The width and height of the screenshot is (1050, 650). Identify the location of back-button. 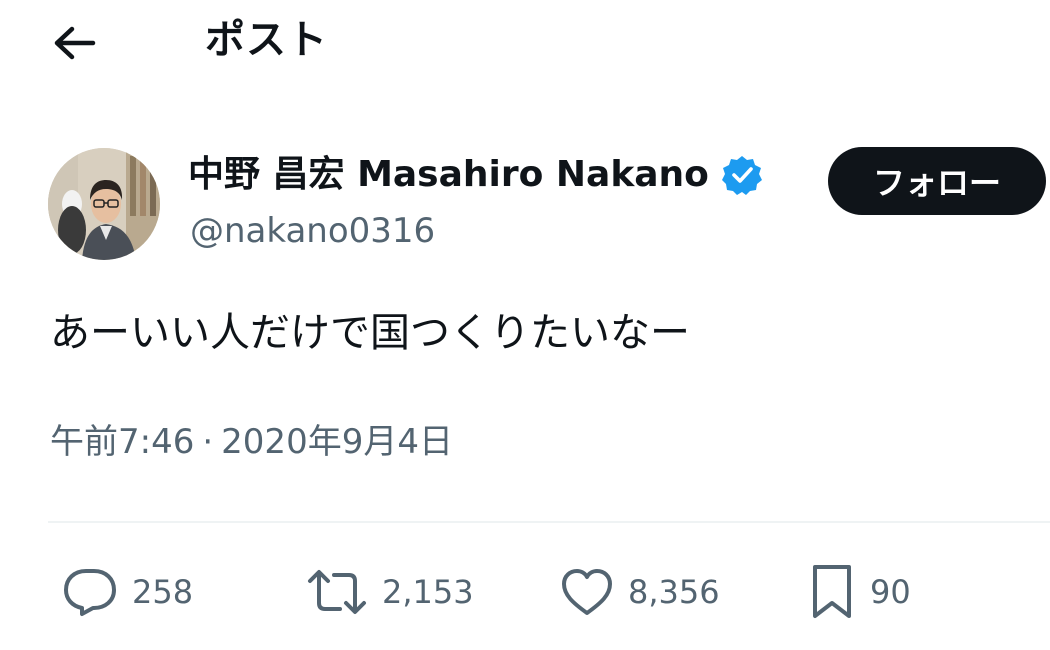
(74, 43).